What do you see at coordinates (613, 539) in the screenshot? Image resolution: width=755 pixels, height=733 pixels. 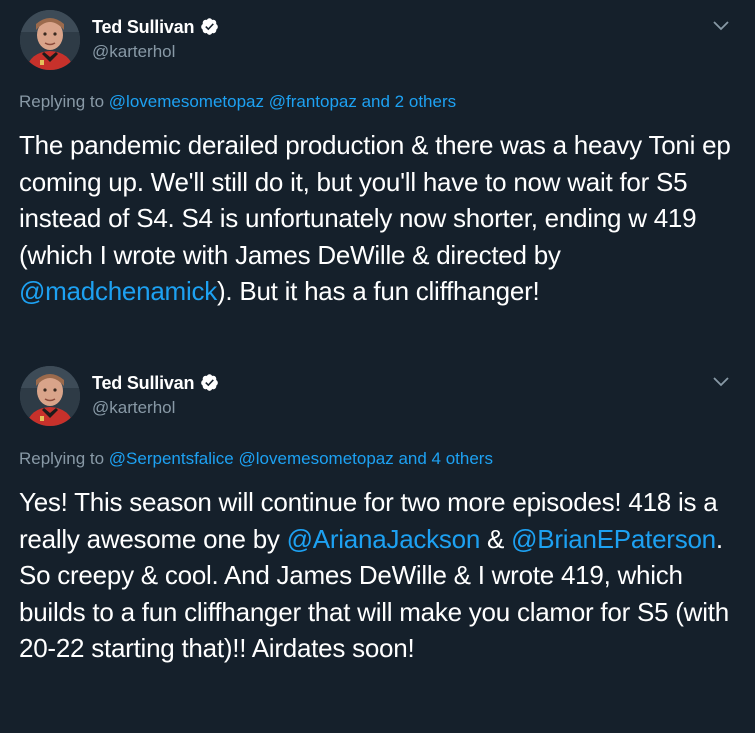 I see `mention-link: @BrianEPaterson` at bounding box center [613, 539].